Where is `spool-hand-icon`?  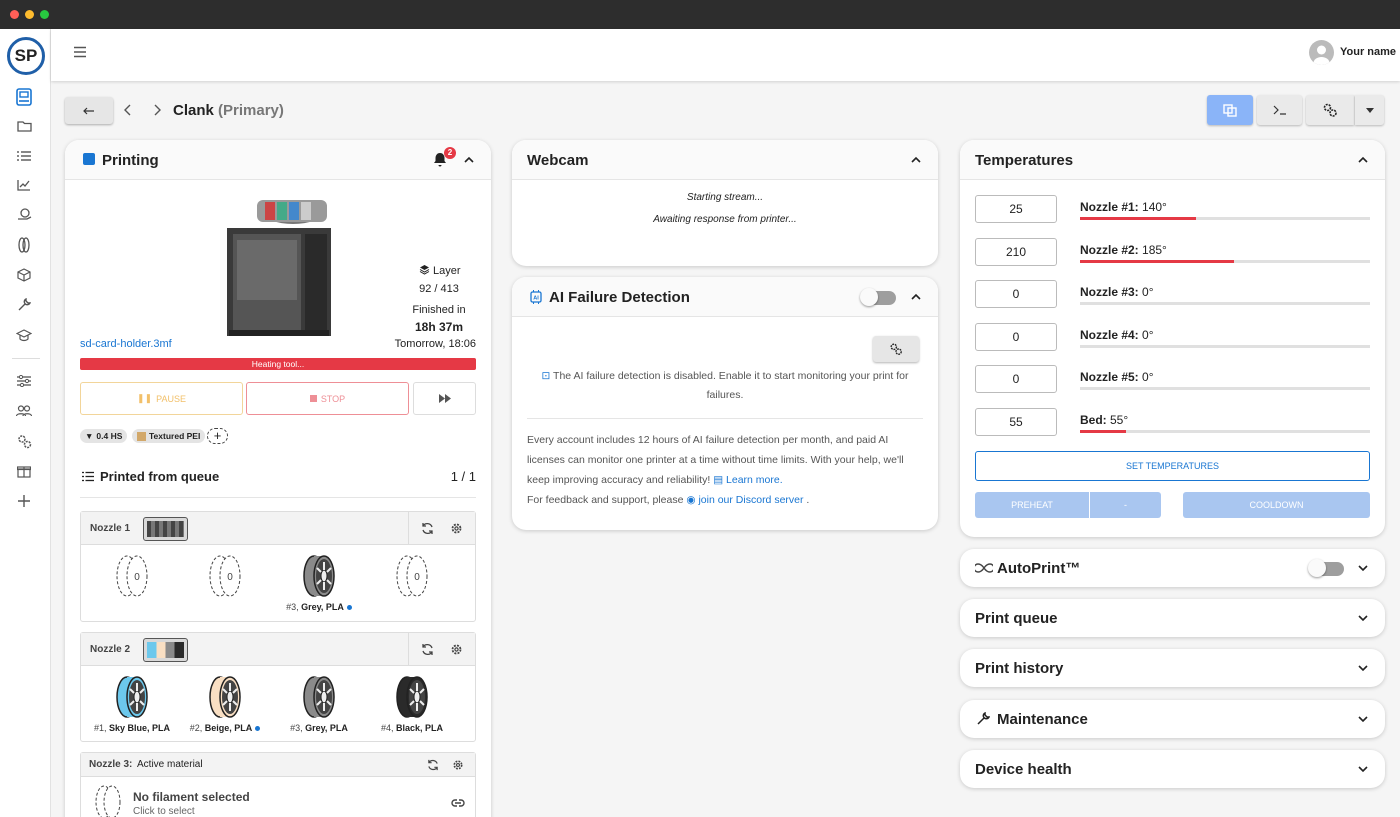
spool-hand-icon is located at coordinates (24, 215).